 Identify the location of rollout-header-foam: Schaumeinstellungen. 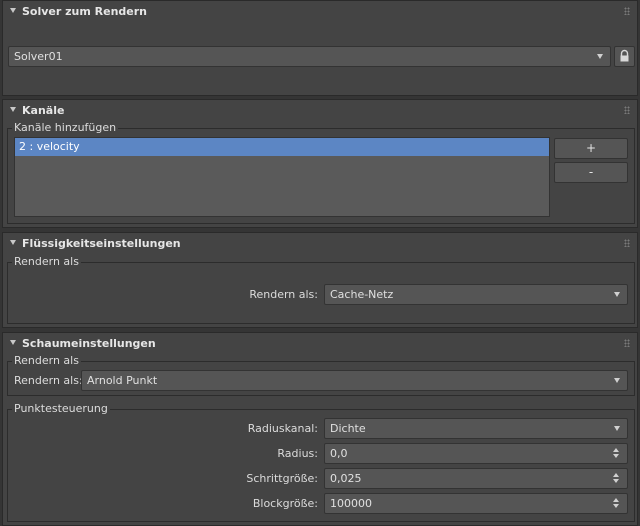
(320, 344).